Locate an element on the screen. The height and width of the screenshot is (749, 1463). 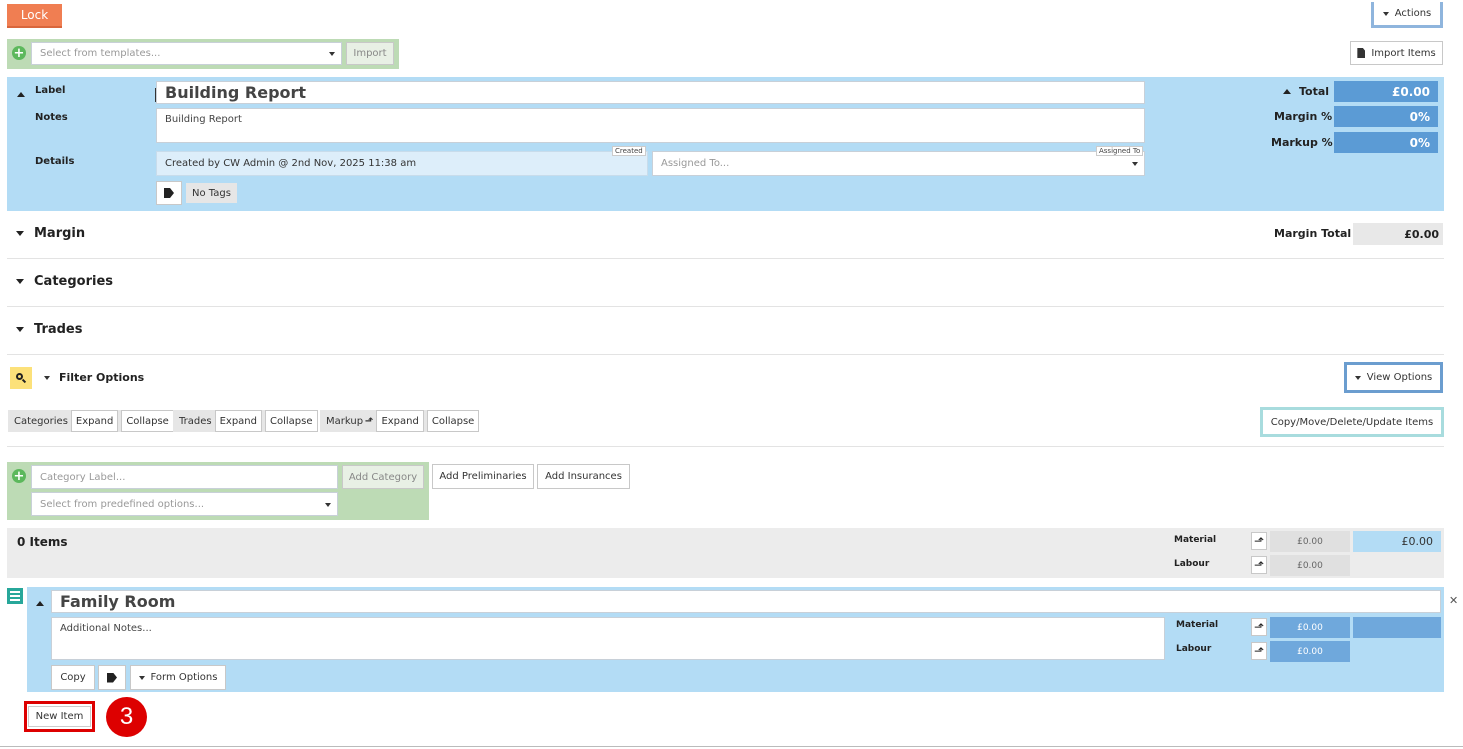
new-item-label: New Item is located at coordinates (59, 716).